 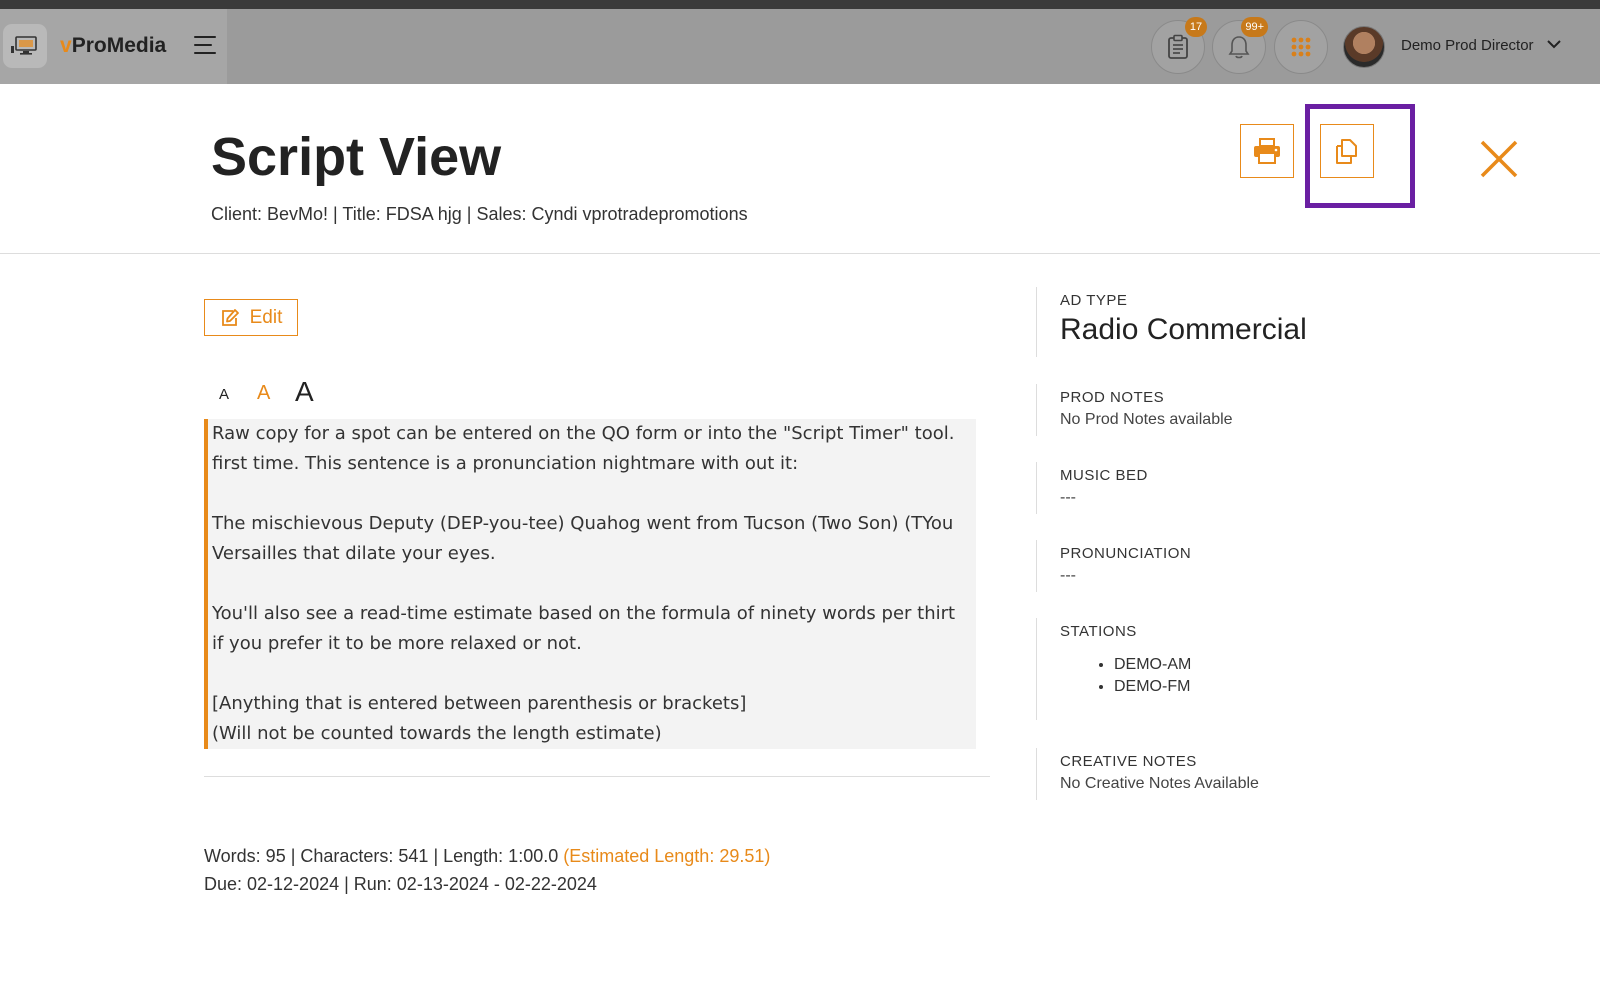 I want to click on pronunciation-value: ---, so click(x=1068, y=575).